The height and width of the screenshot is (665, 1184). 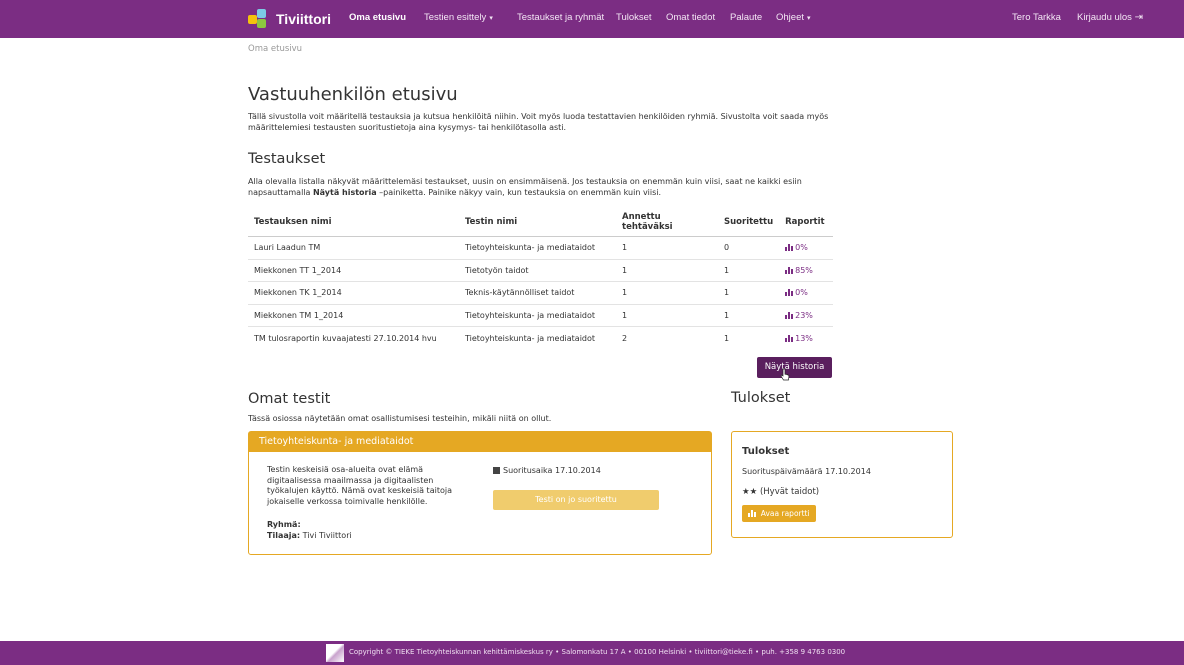 What do you see at coordinates (289, 399) in the screenshot?
I see `omat-testit-heading: Omat testit` at bounding box center [289, 399].